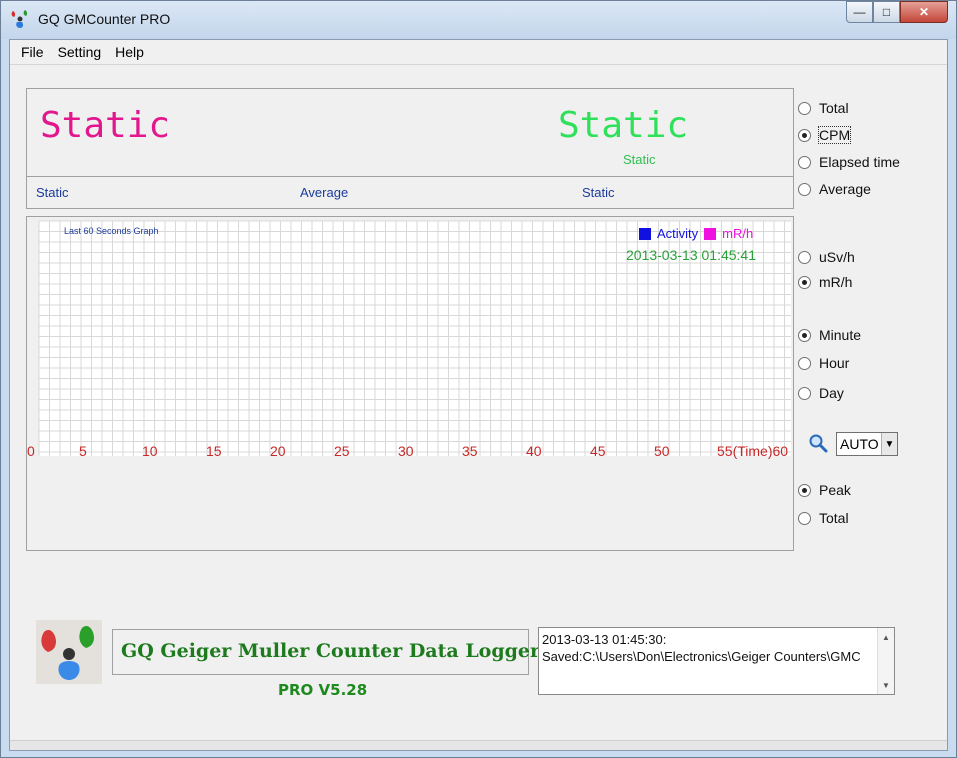 This screenshot has height=758, width=957. Describe the element at coordinates (753, 451) in the screenshot. I see `x-tick-label: 55(Time)60` at that location.